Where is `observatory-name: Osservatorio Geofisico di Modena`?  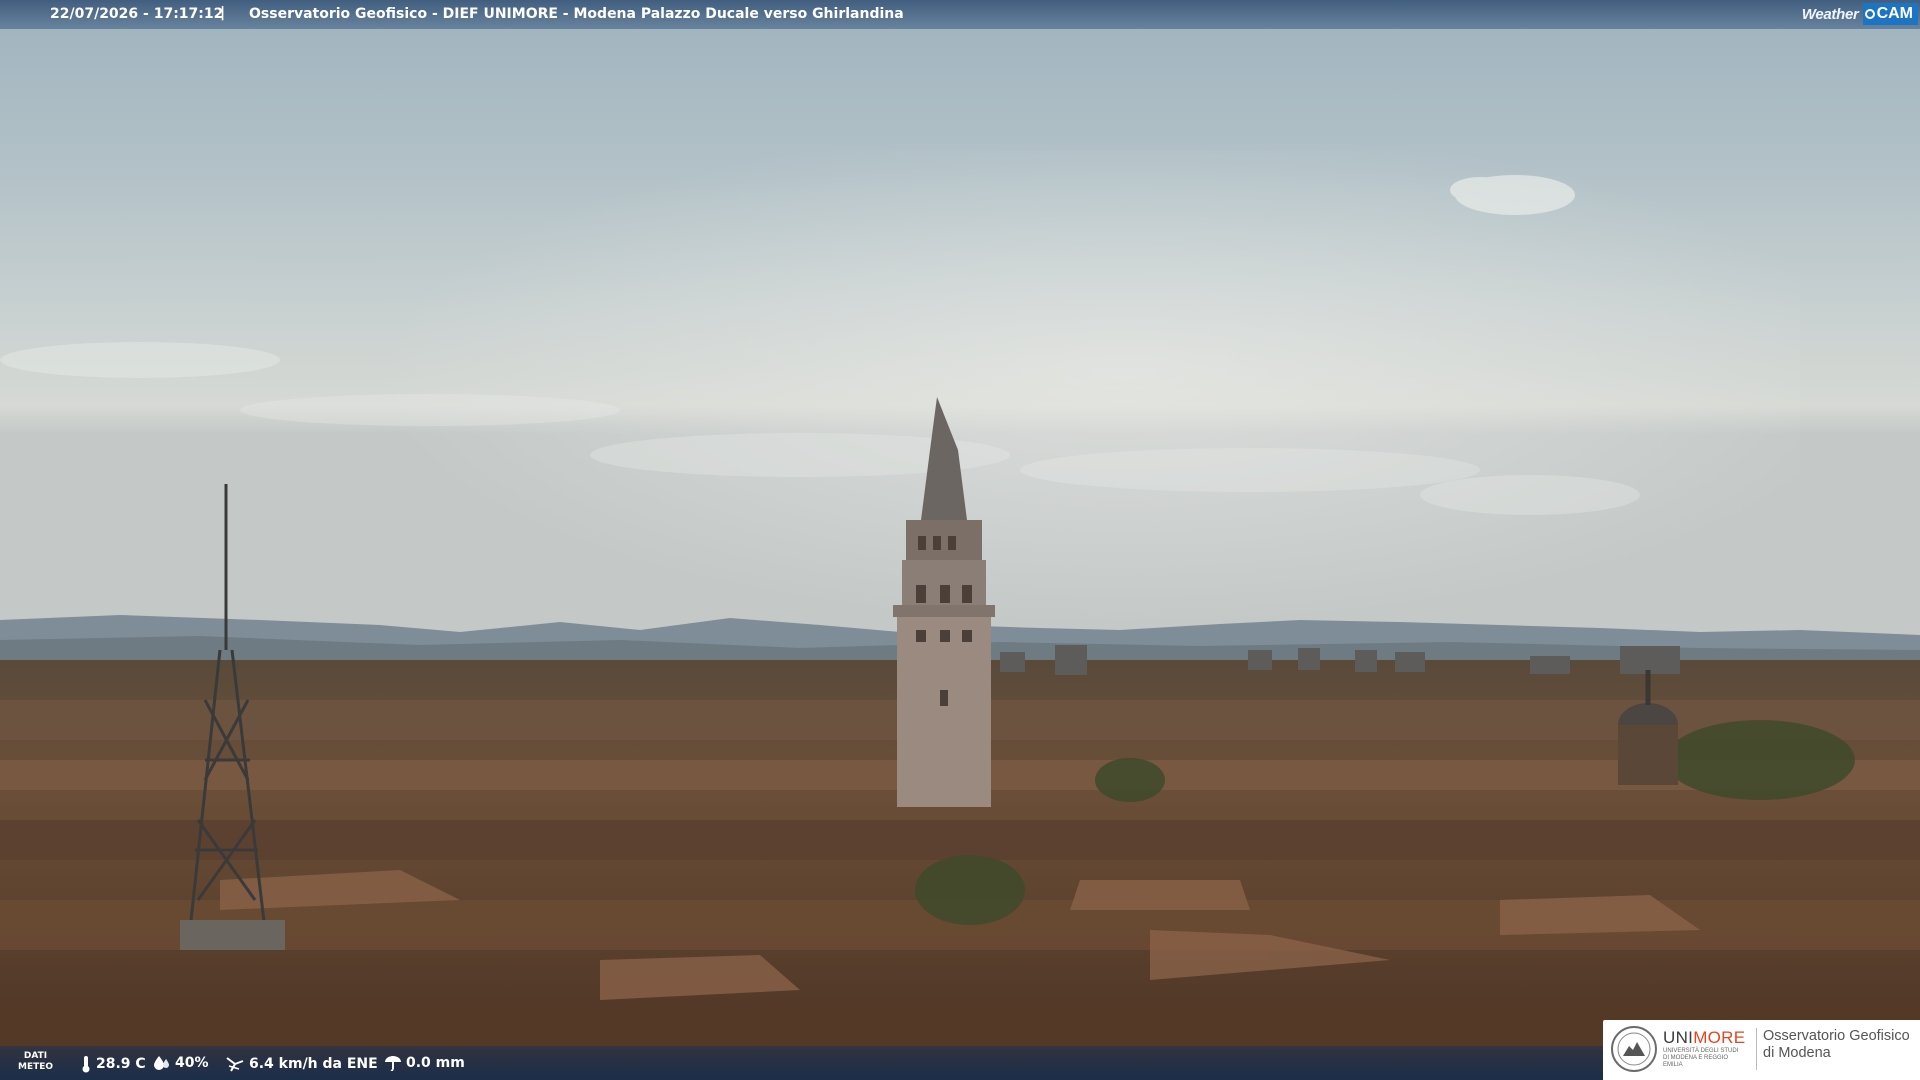 observatory-name: Osservatorio Geofisico di Modena is located at coordinates (1836, 1045).